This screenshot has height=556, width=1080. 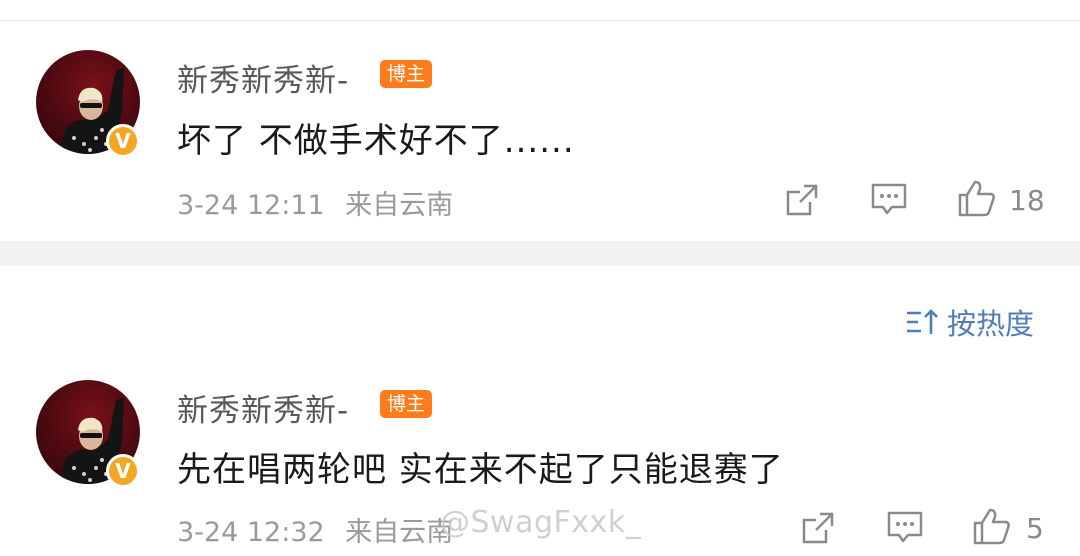 What do you see at coordinates (991, 324) in the screenshot?
I see `sort-label: 按热度` at bounding box center [991, 324].